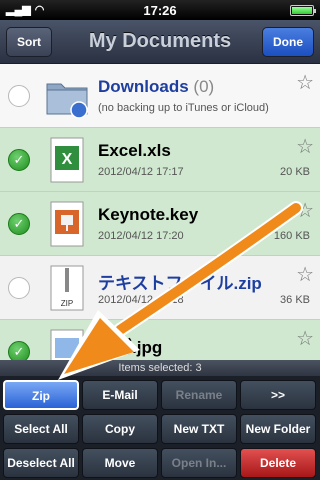  Describe the element at coordinates (278, 395) in the screenshot. I see `more-button: >>` at that location.